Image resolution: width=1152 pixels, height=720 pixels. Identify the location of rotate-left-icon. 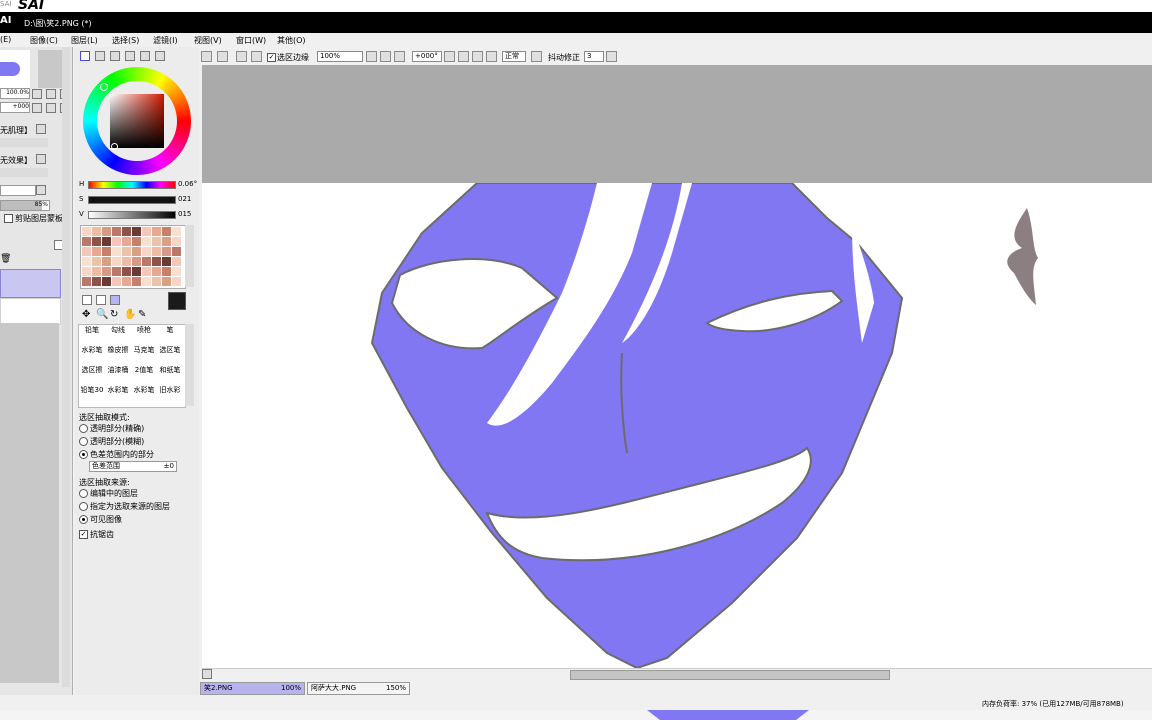
(449, 56).